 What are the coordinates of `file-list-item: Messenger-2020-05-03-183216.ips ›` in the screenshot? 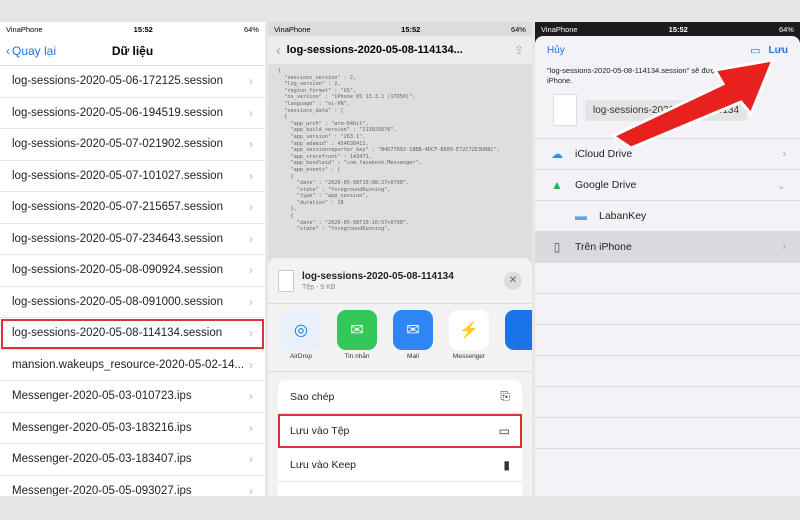 It's located at (132, 428).